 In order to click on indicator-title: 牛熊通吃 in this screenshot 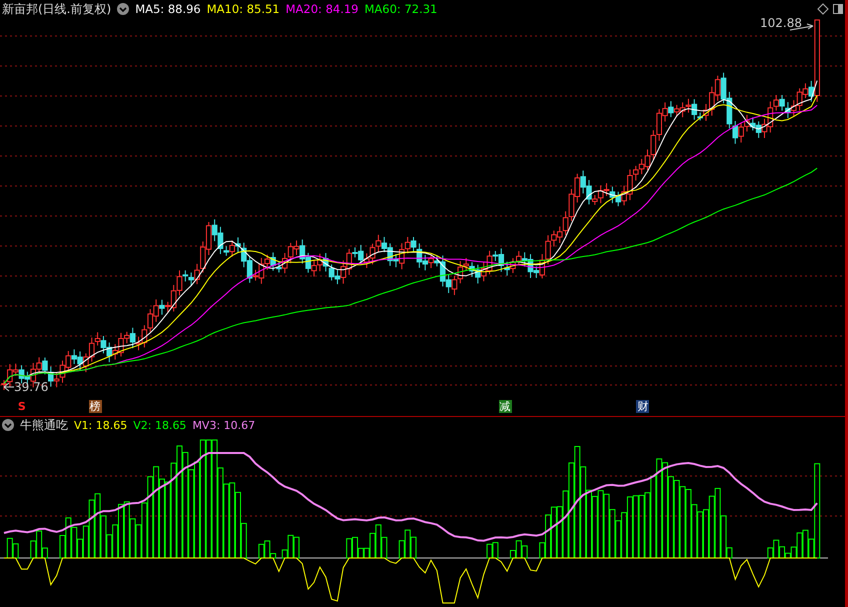, I will do `click(44, 425)`.